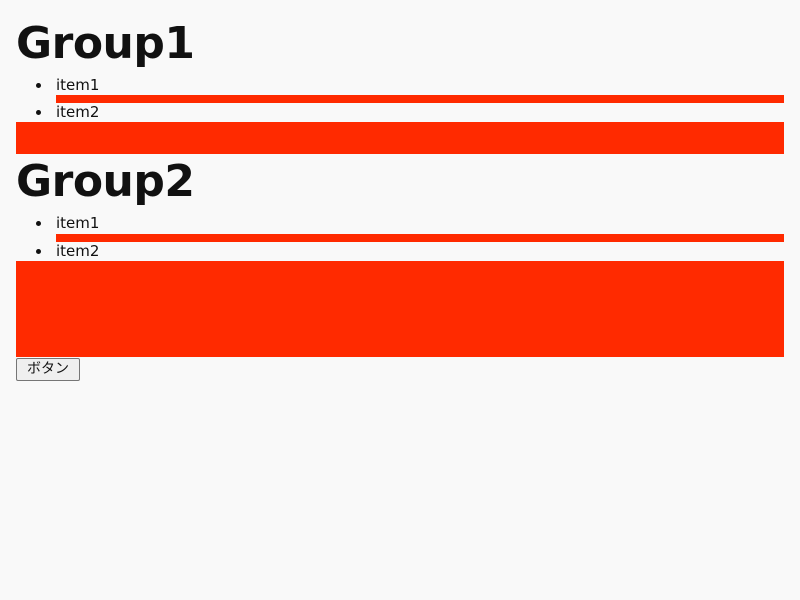 The width and height of the screenshot is (800, 600). I want to click on group-2-title: Group2, so click(105, 181).